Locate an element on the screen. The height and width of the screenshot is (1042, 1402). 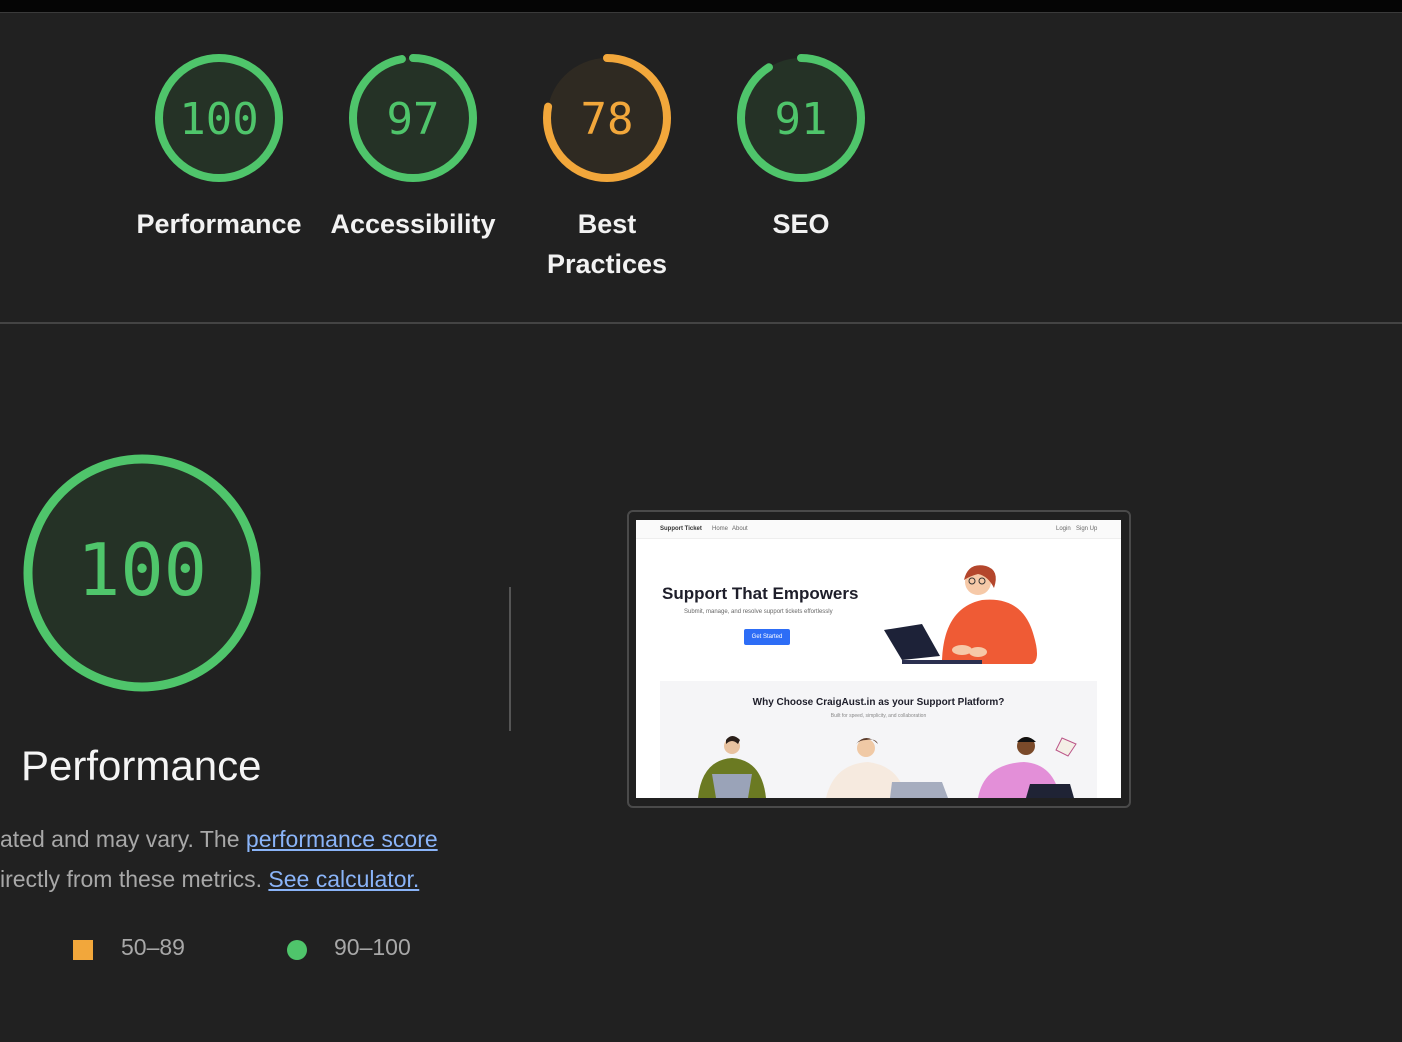
performance-description-line-1: ated and may vary. The performance score is located at coordinates (219, 839).